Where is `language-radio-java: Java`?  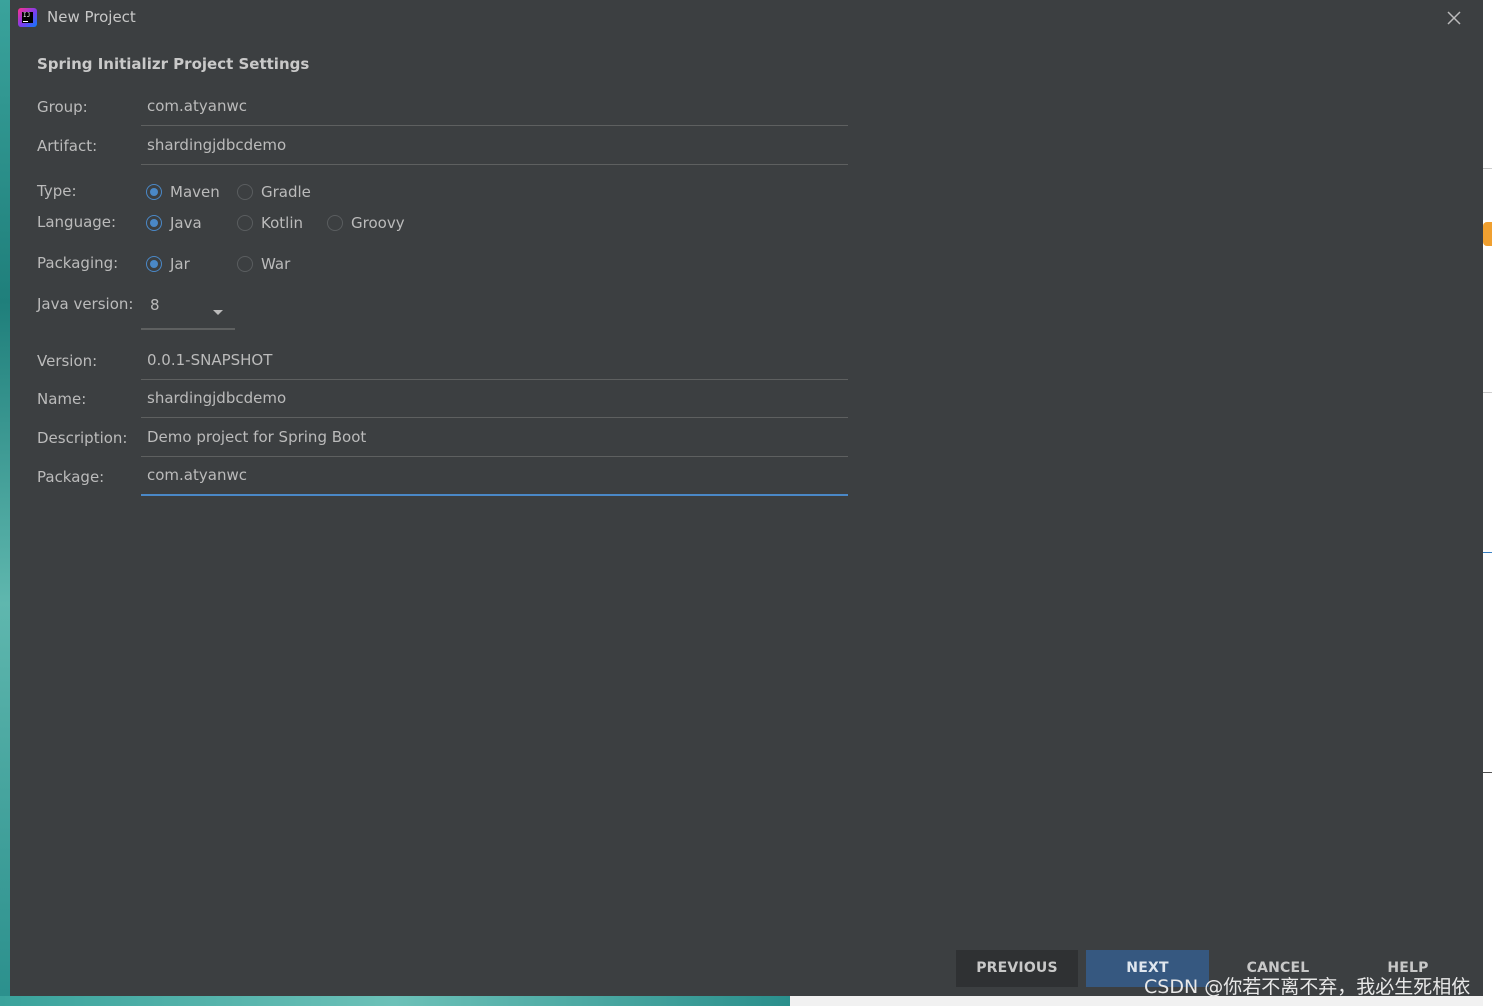
language-radio-java: Java is located at coordinates (174, 223).